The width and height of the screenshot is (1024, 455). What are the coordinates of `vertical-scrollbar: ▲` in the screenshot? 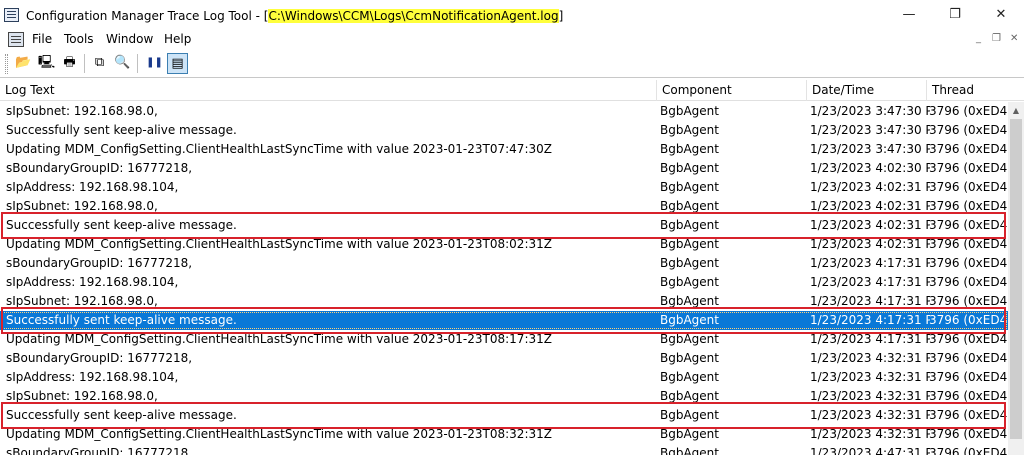 It's located at (1016, 278).